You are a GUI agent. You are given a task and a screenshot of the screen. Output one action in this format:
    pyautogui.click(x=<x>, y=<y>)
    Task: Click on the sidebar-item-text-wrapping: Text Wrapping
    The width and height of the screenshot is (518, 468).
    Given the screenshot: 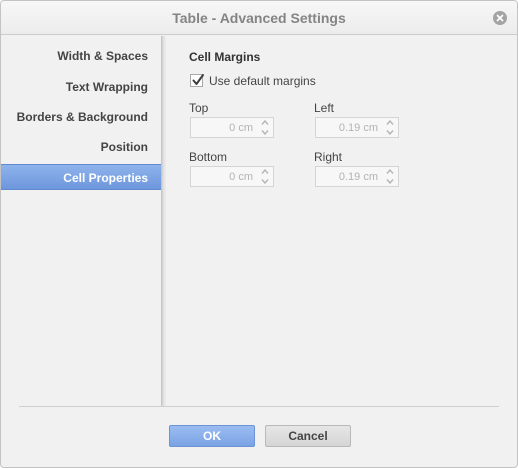 What is the action you would take?
    pyautogui.click(x=81, y=87)
    